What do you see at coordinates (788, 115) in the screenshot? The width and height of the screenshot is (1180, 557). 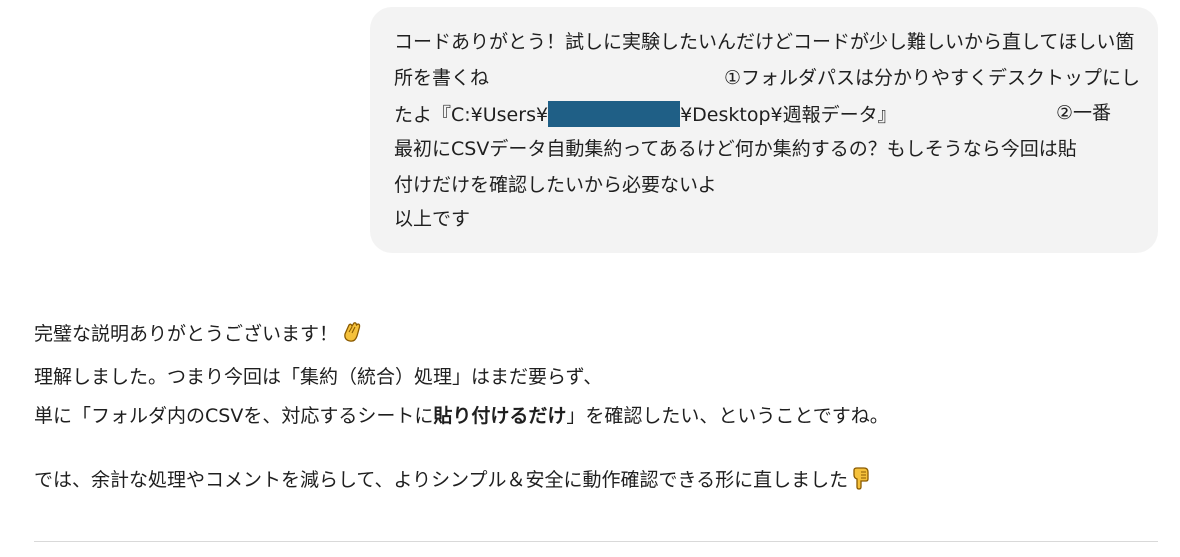 I see `path-suffix-text: ¥Desktop¥週報データ』` at bounding box center [788, 115].